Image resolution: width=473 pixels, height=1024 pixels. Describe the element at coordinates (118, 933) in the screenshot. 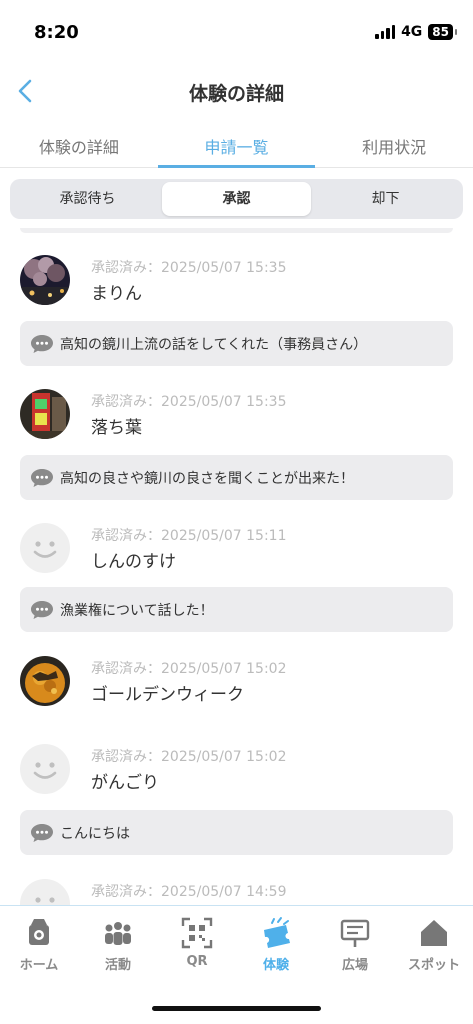

I see `people-icon` at that location.